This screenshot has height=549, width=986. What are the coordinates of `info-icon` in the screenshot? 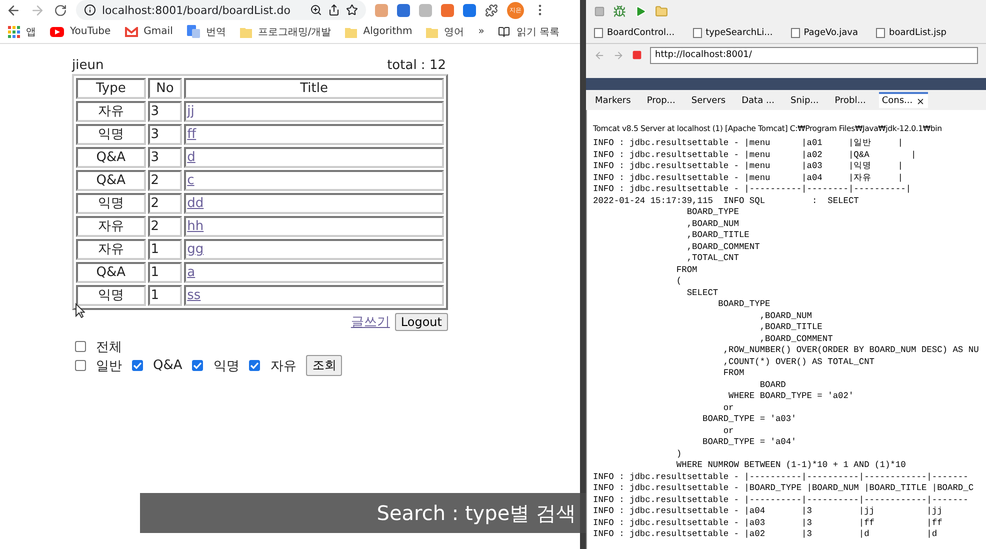 It's located at (90, 10).